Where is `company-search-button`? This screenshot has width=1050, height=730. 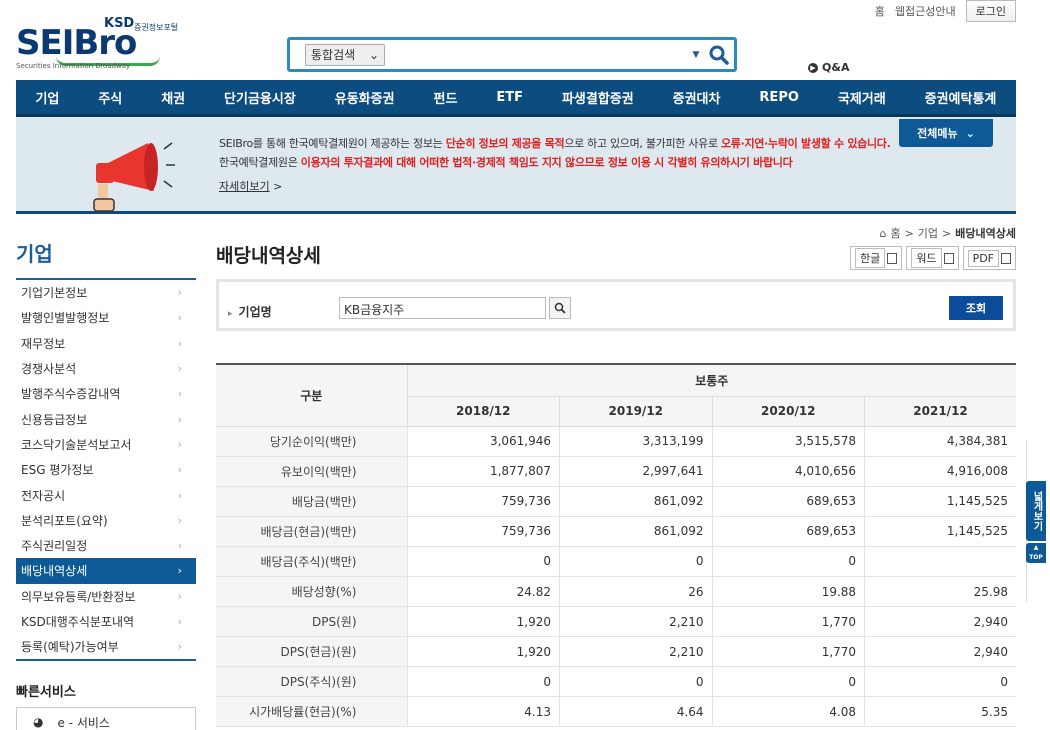
company-search-button is located at coordinates (560, 308).